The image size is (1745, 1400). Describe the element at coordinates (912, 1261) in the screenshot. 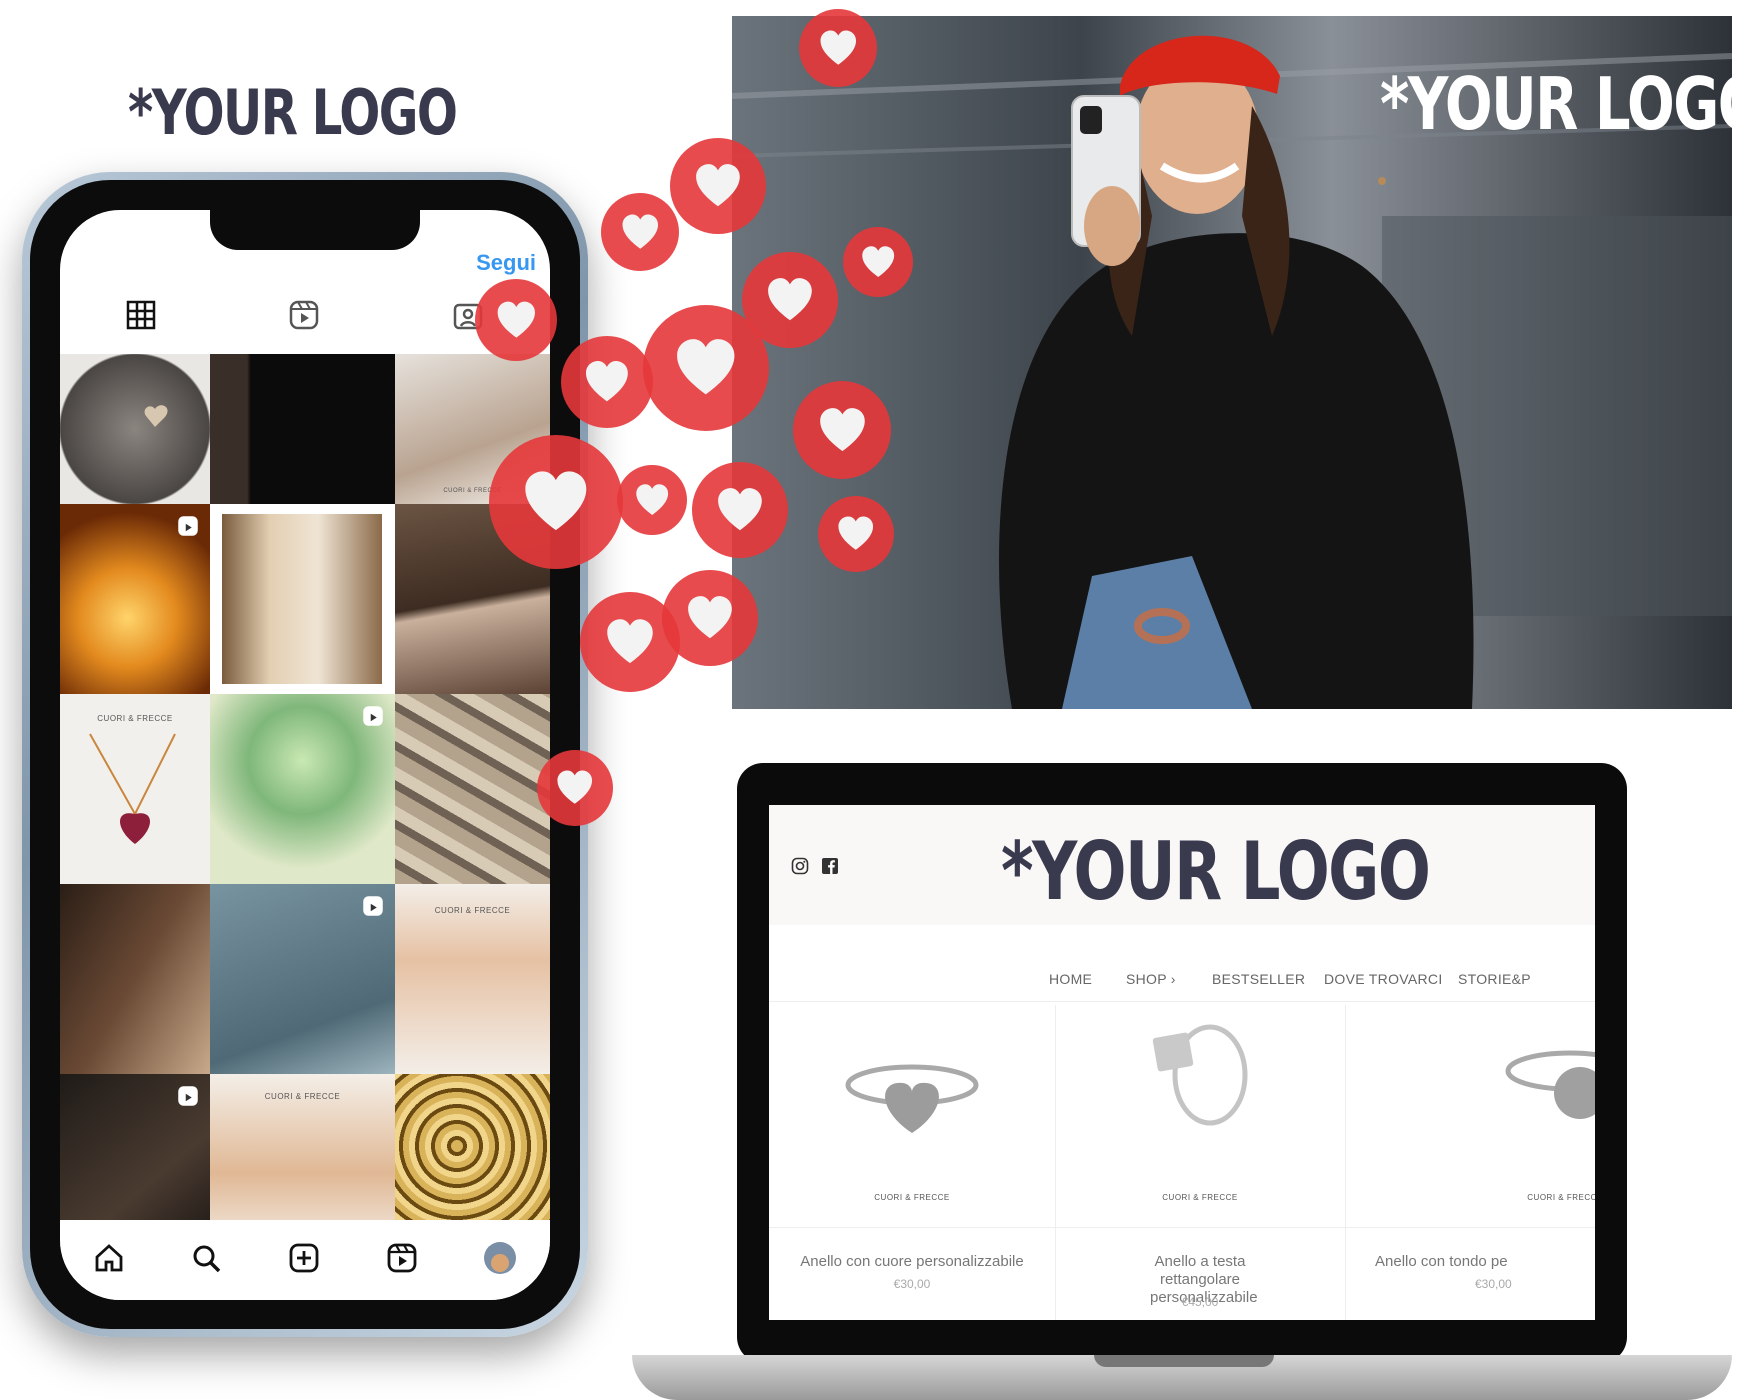

I see `product-name: Anello con cuore personalizzabile` at that location.